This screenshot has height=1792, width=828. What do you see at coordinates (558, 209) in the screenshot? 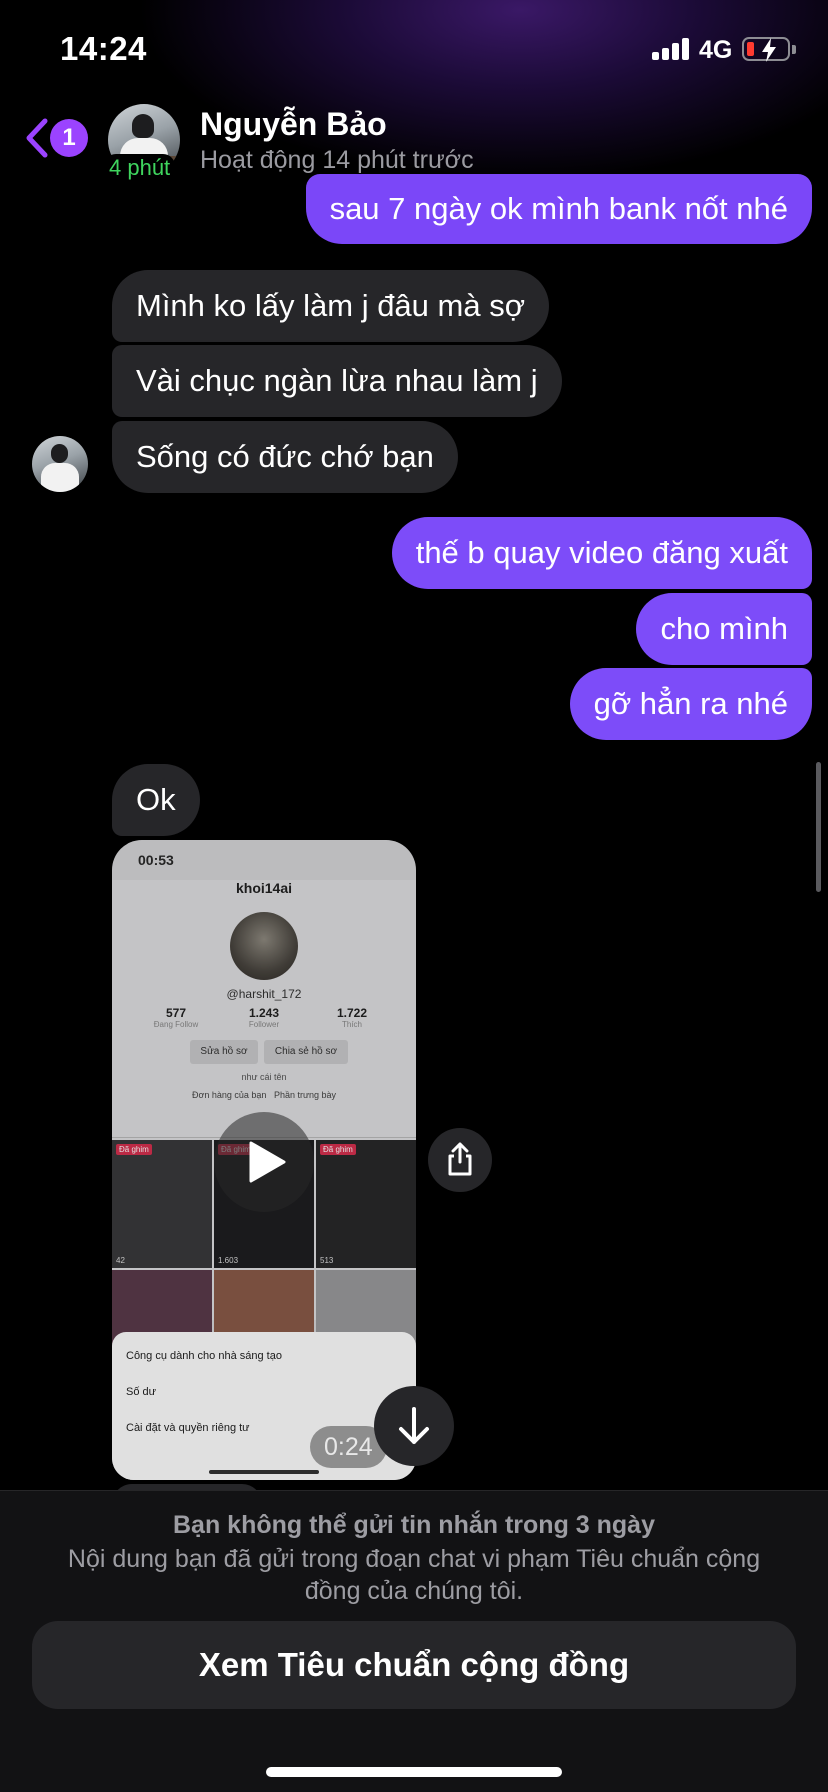
I see `message-bubble-outgoing: sau 7 ngày ok mình bank nốt nhé` at bounding box center [558, 209].